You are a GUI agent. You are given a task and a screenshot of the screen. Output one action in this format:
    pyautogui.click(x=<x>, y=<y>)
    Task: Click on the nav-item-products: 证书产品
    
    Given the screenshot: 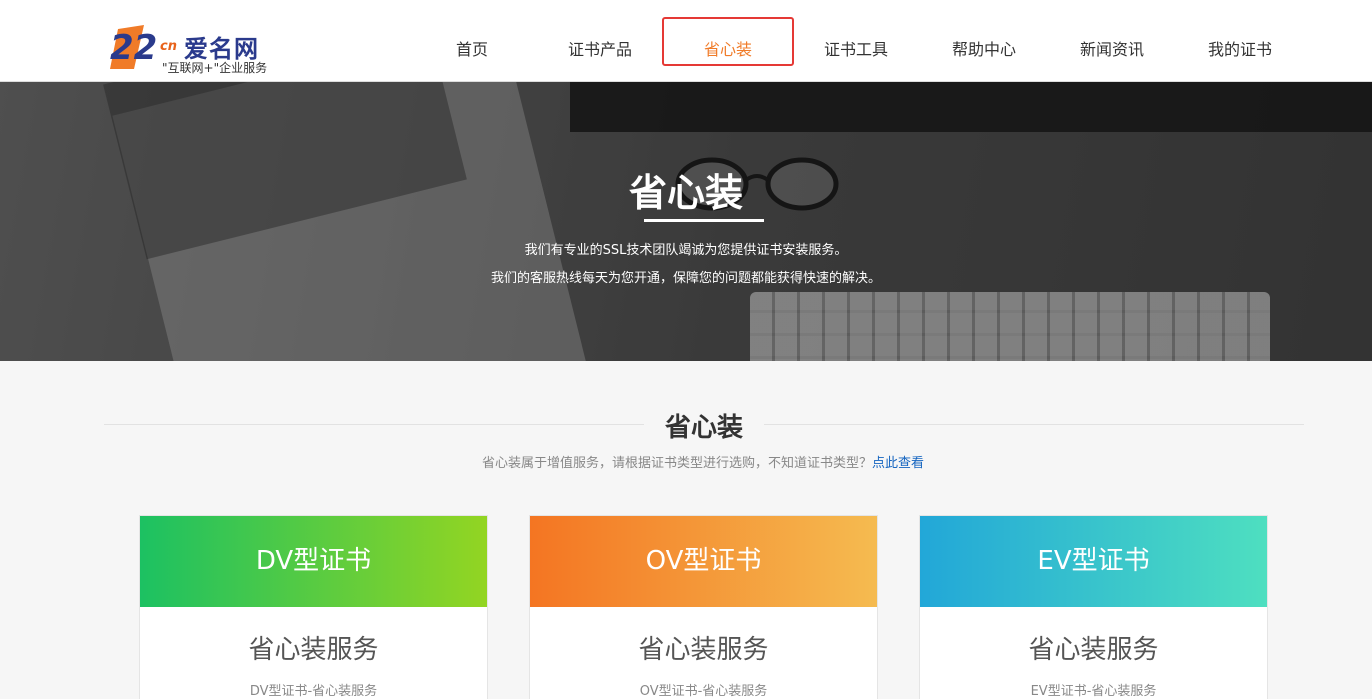 What is the action you would take?
    pyautogui.click(x=600, y=50)
    